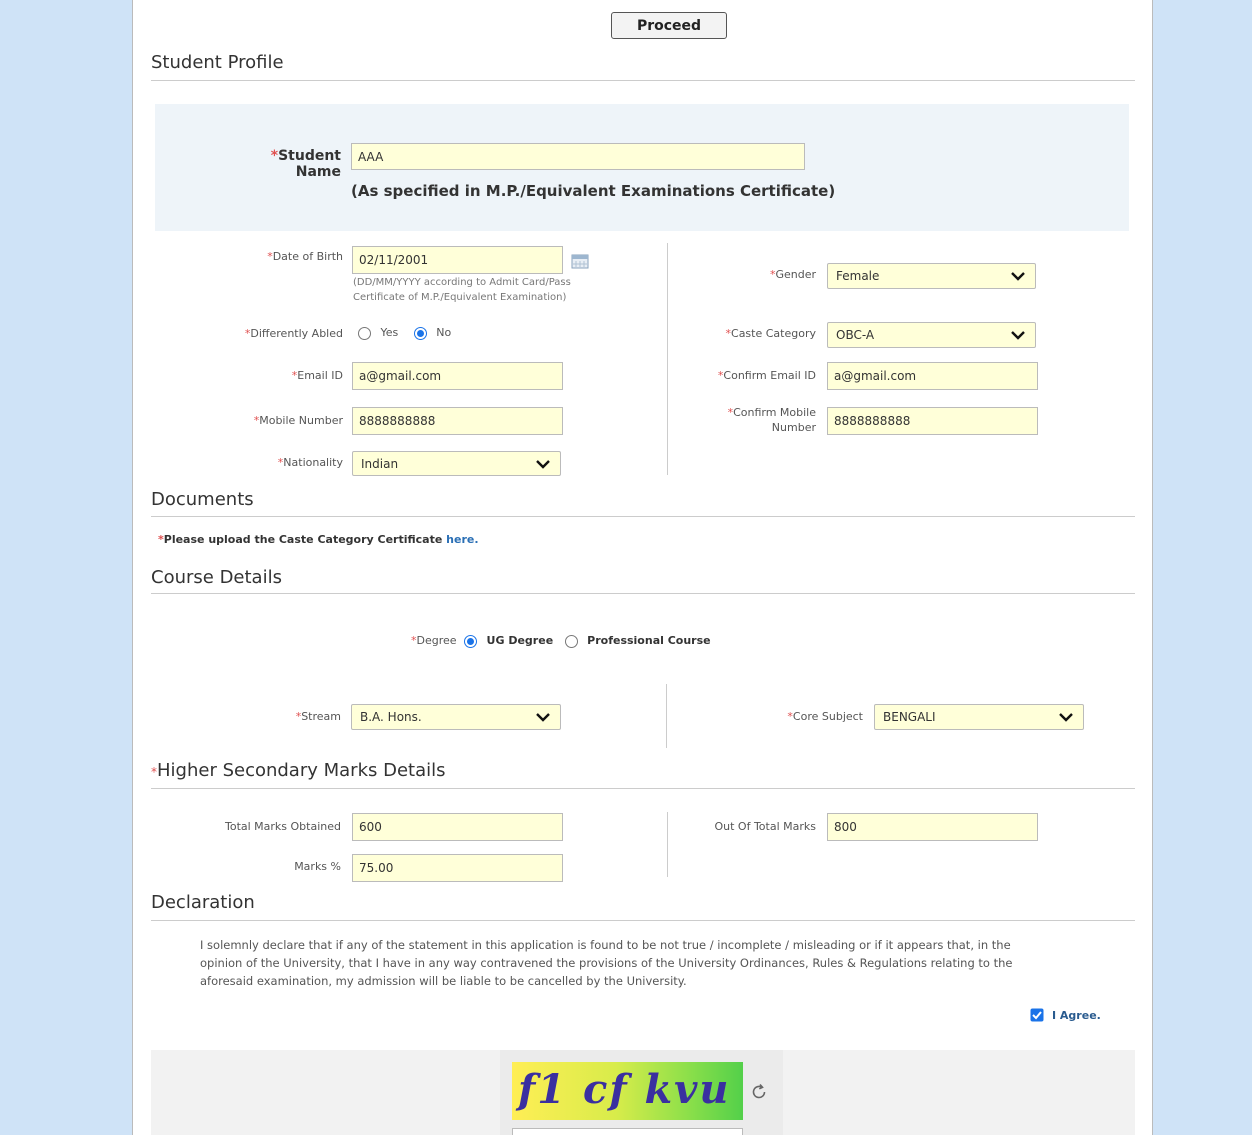  I want to click on radio-professional-course-label: Professional Course, so click(649, 640).